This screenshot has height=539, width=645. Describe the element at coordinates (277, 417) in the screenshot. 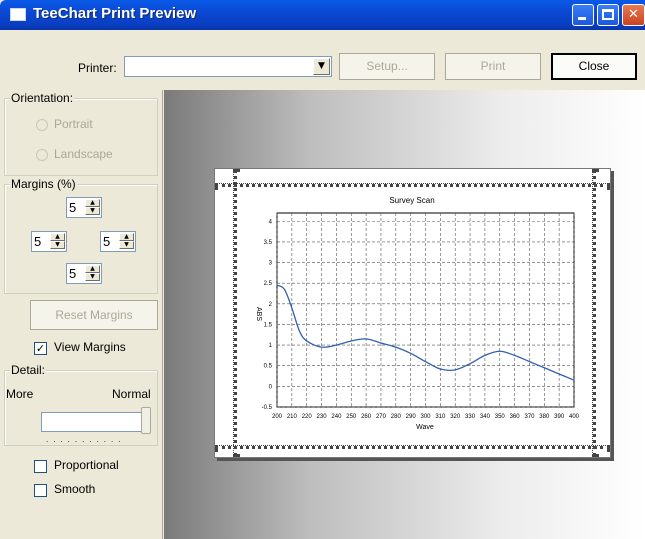

I see `x-tick-label: 200` at that location.